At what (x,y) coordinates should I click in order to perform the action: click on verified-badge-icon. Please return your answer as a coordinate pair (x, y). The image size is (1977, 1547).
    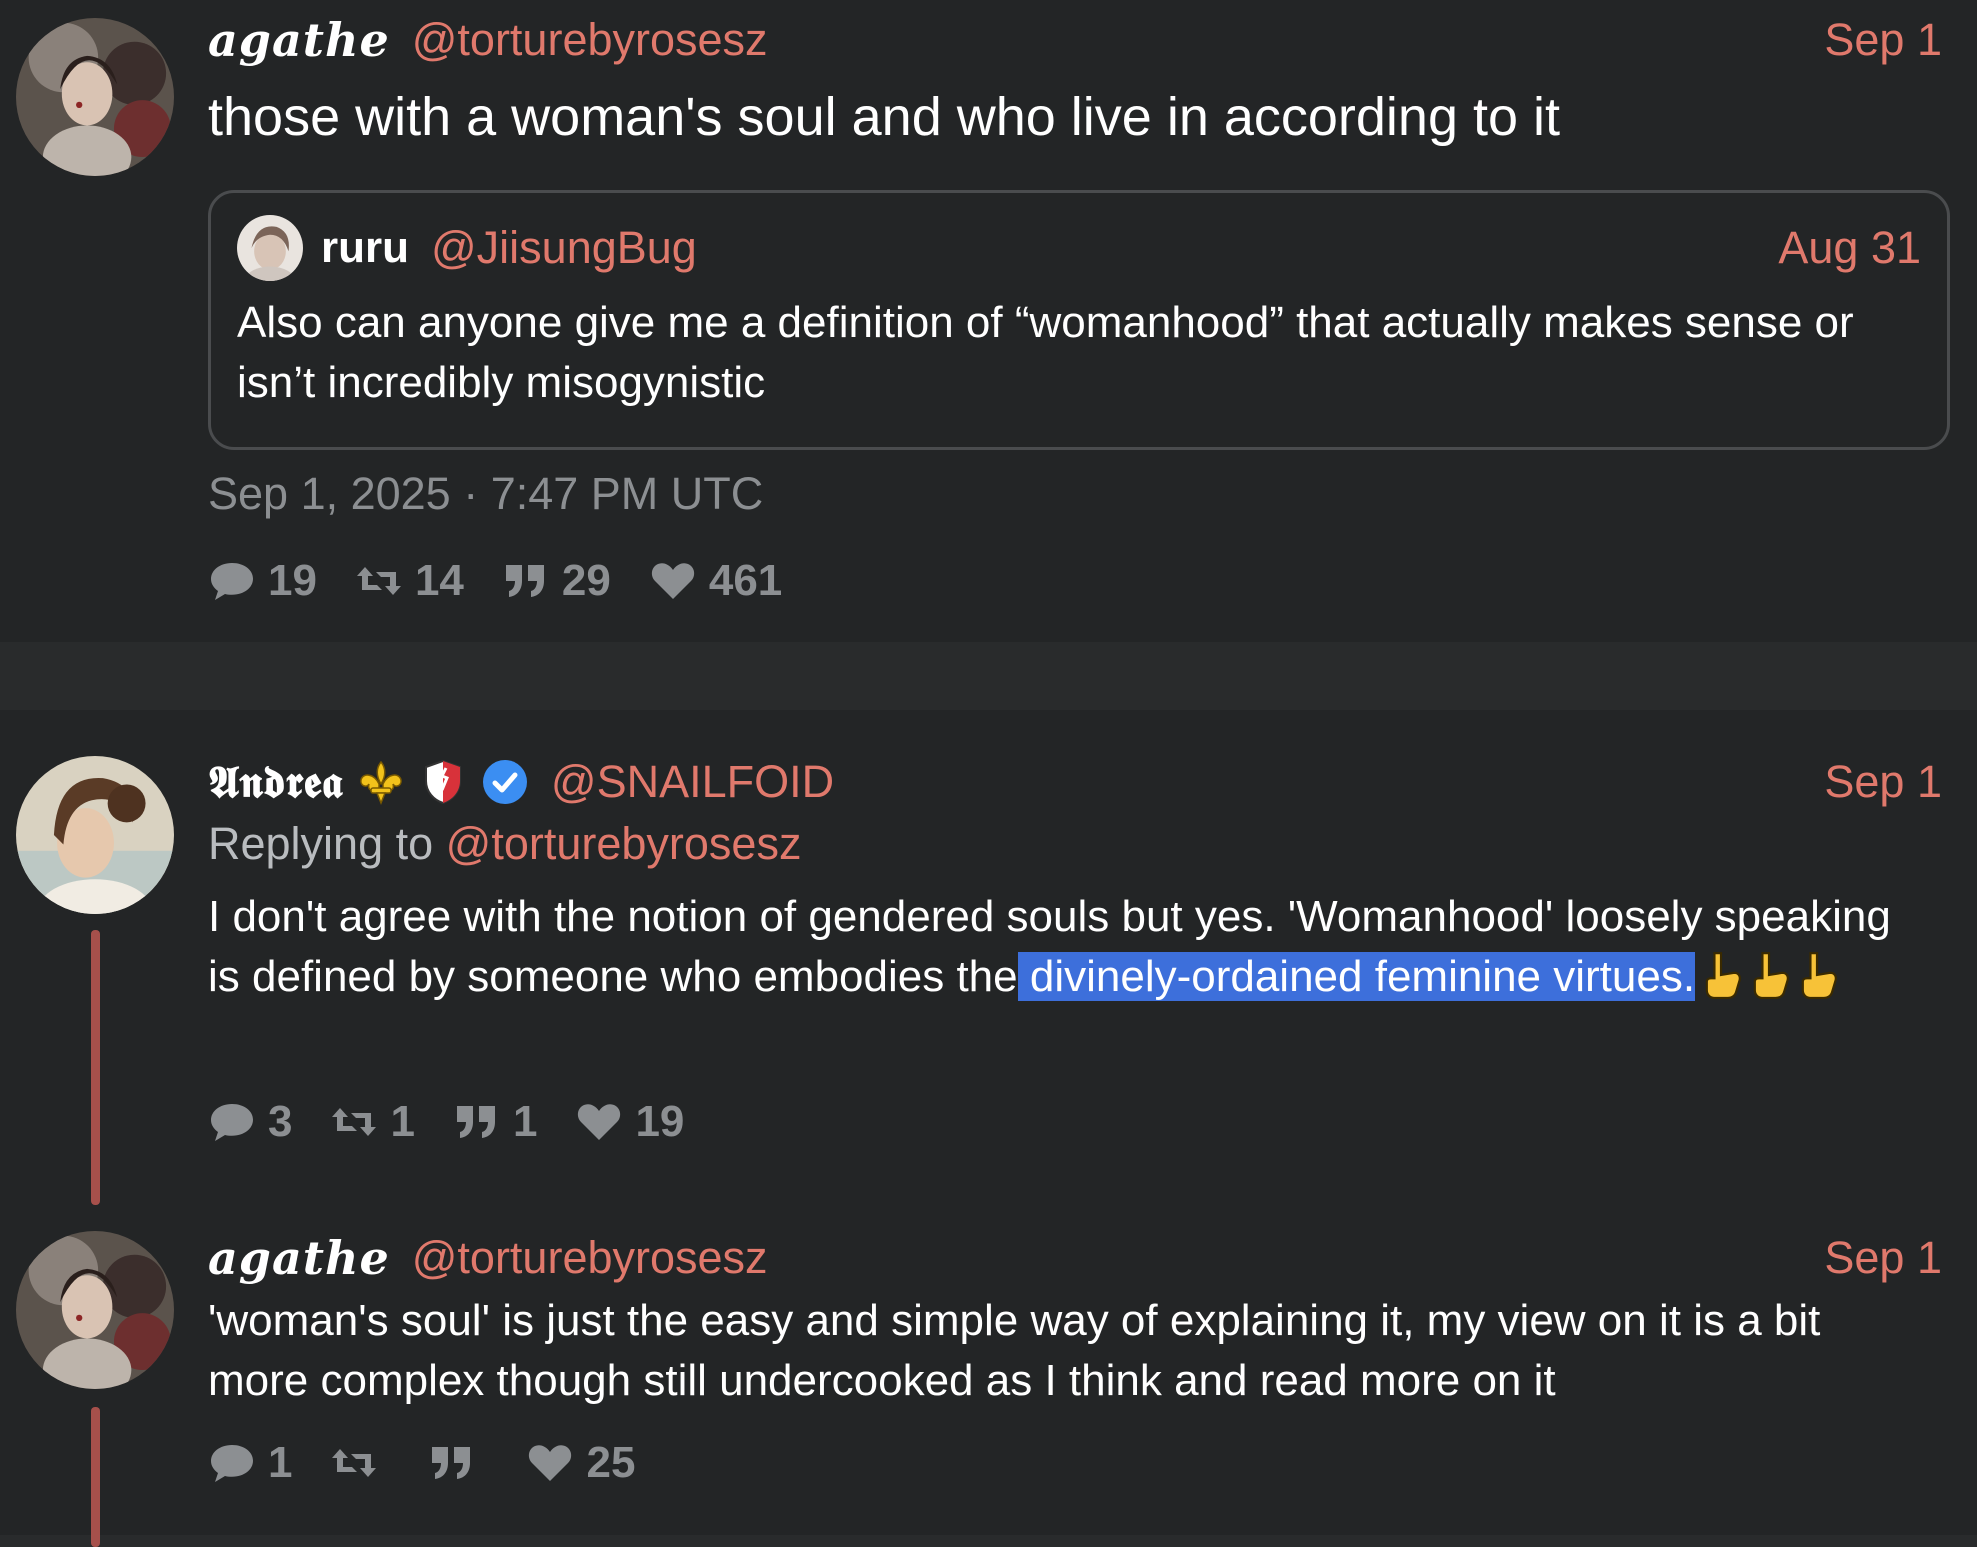
    Looking at the image, I should click on (504, 782).